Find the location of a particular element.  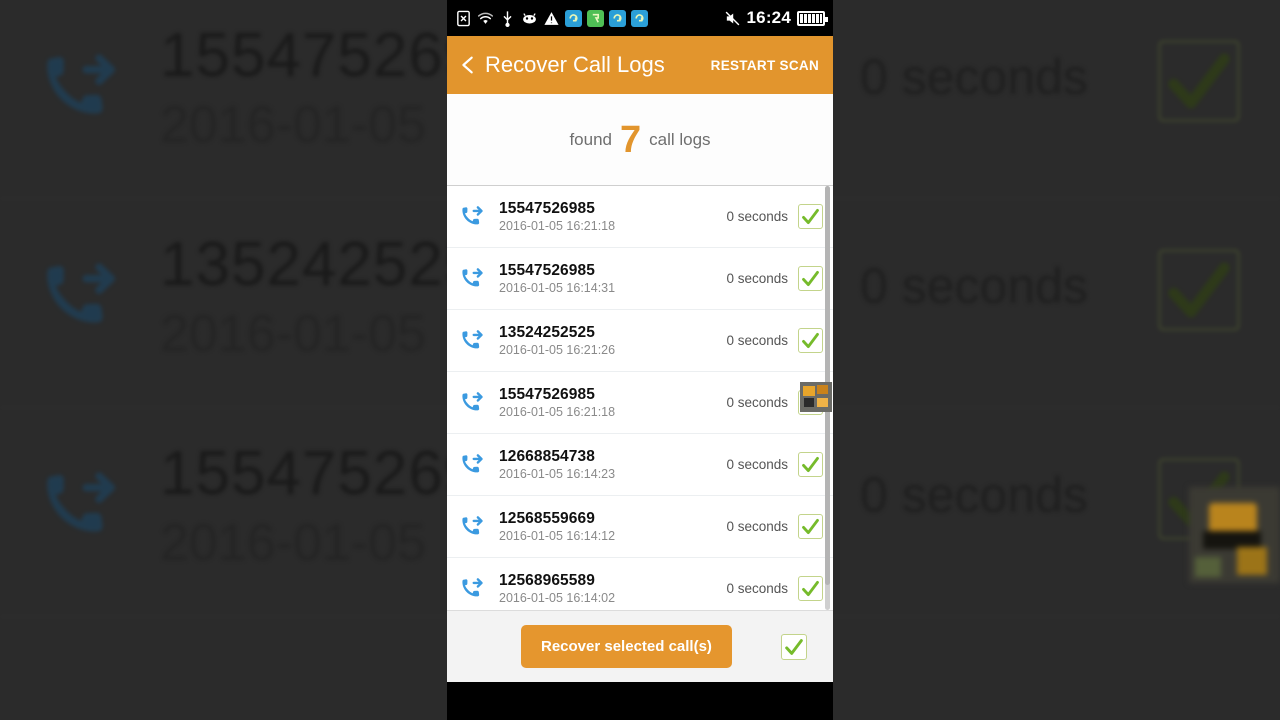

call-number: 13524252525 is located at coordinates (547, 332).